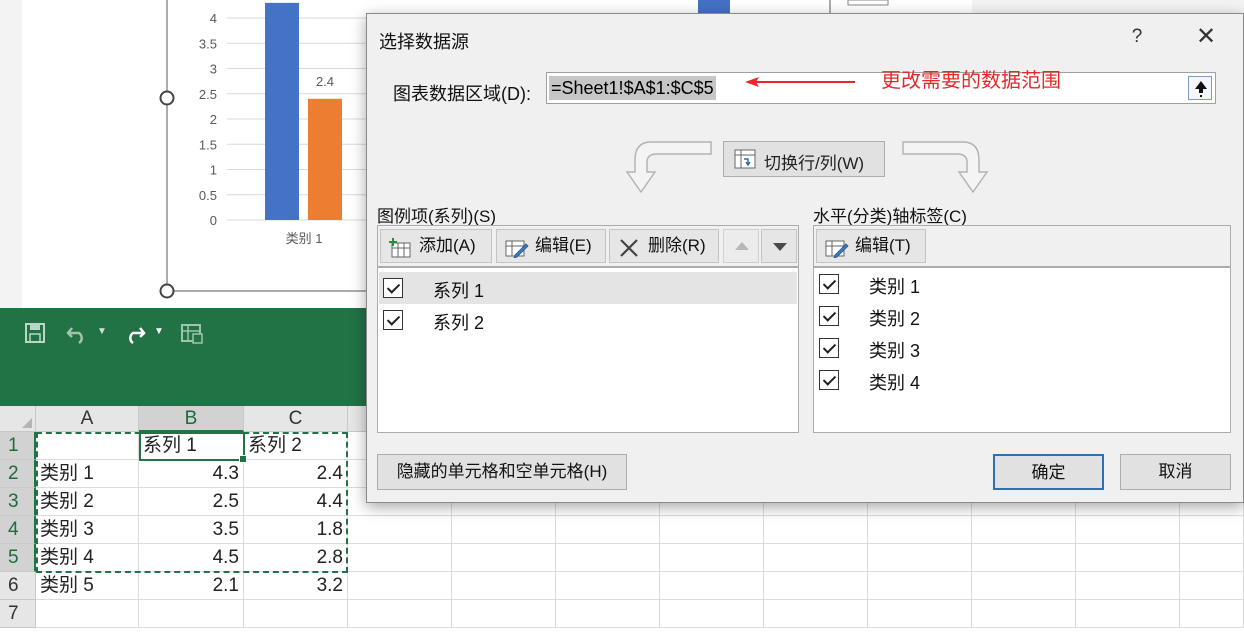  I want to click on redo-icon, so click(134, 336).